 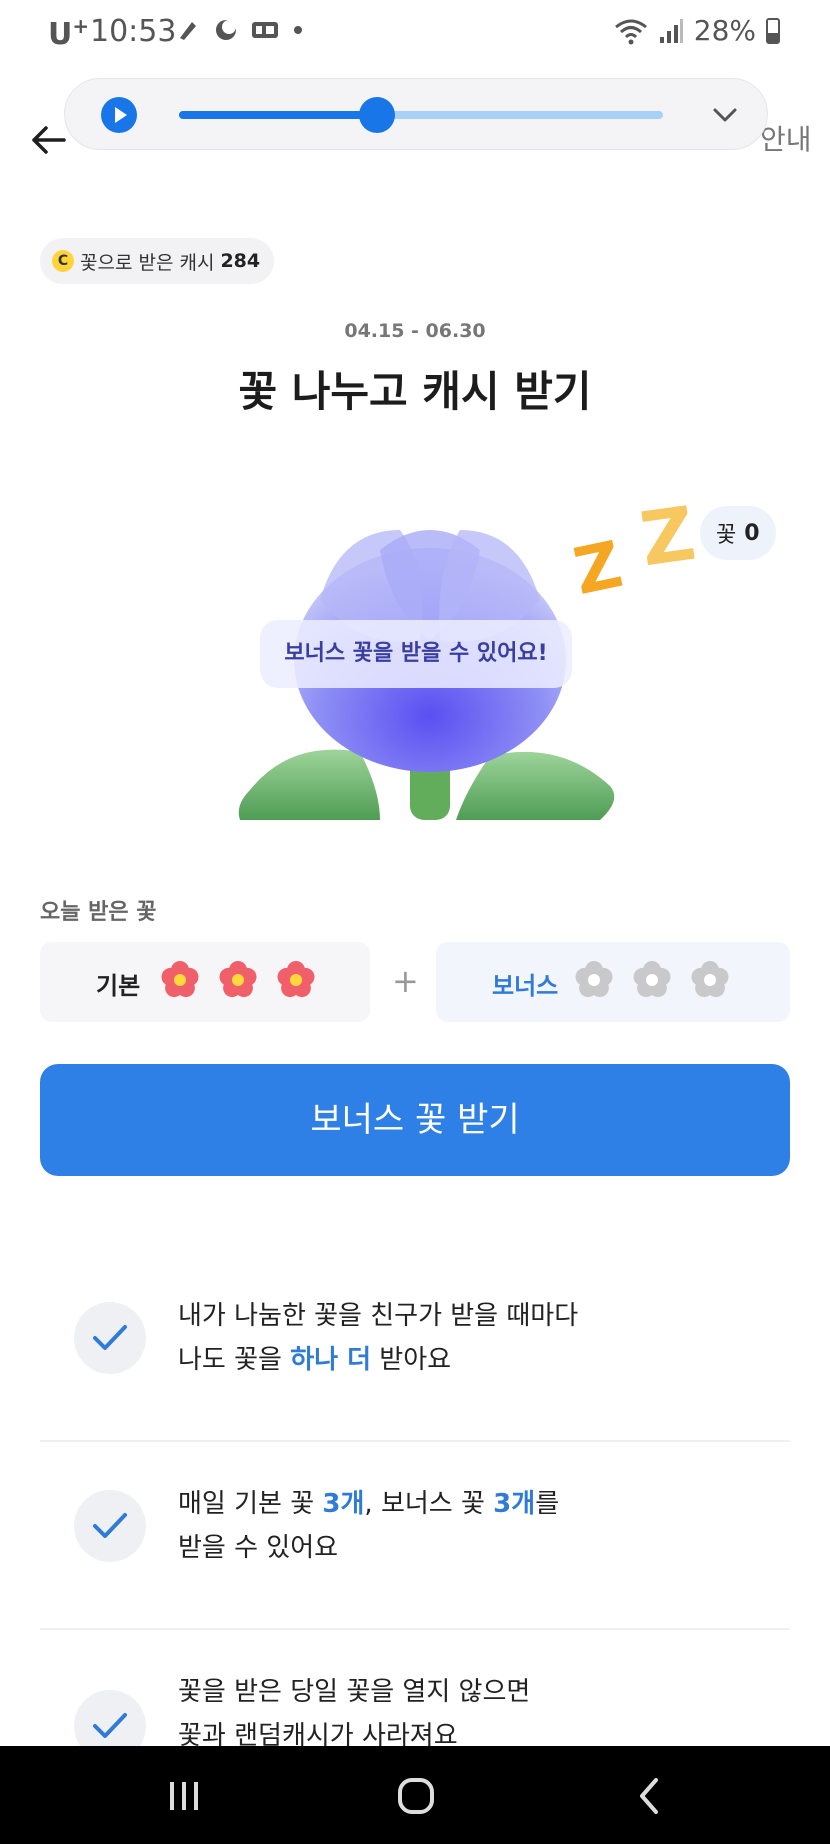 I want to click on info-text: 매일 기본 꽃 3개, 보너스 꽃 3개를 받을 수 있어요, so click(x=369, y=1526).